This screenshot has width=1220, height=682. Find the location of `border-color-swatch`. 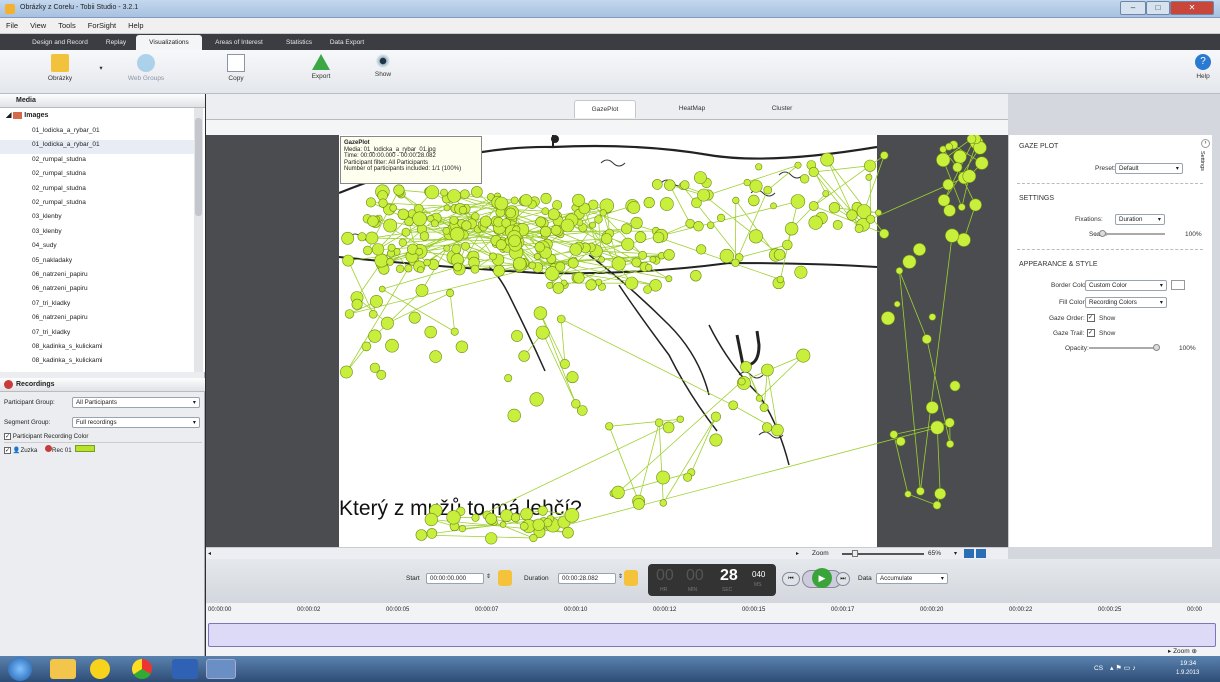

border-color-swatch is located at coordinates (1178, 285).